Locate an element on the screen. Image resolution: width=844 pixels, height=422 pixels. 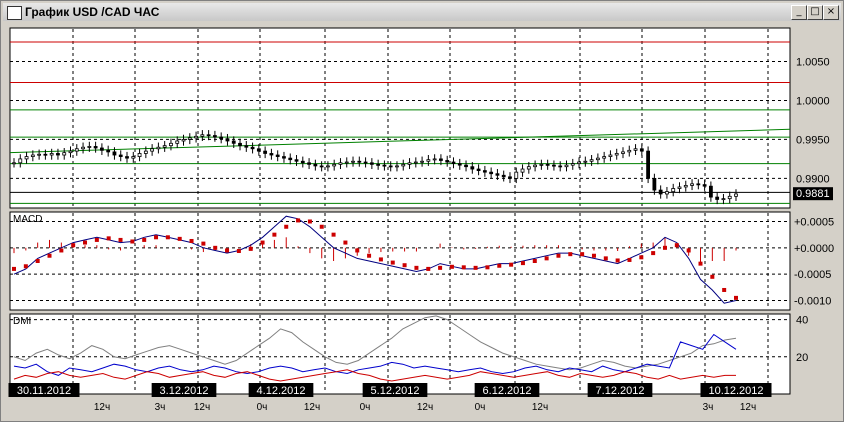
chart-app-icon is located at coordinates (14, 13).